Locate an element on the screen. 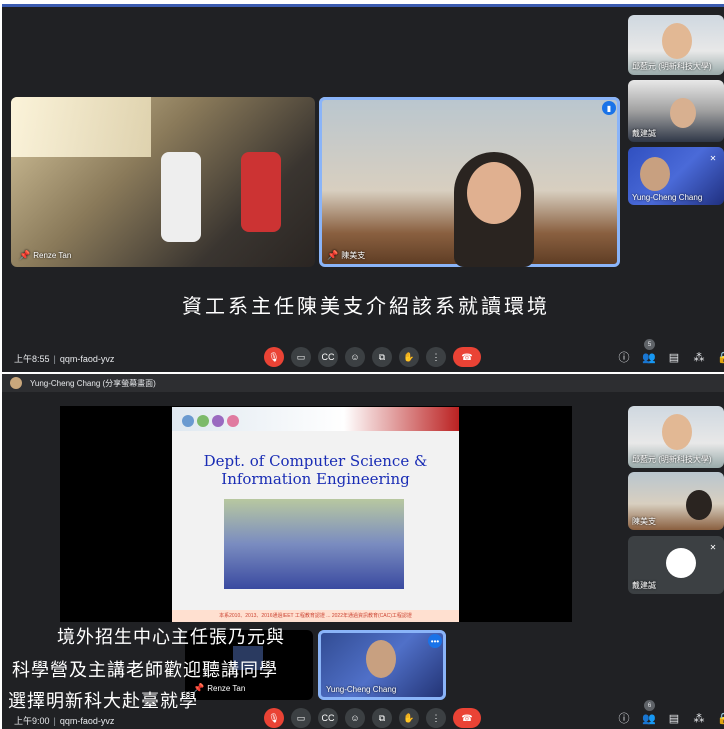 The image size is (724, 729). subtitle-line-1: 境外招生中心主任張乃元與 is located at coordinates (171, 637).